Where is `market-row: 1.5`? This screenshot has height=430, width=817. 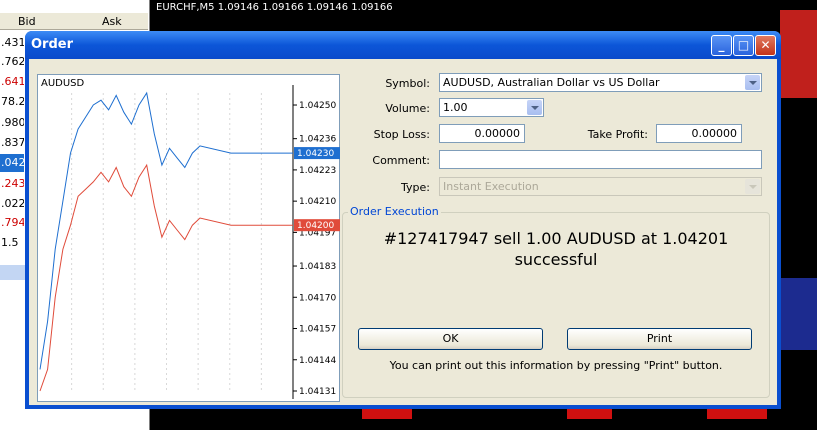 market-row: 1.5 is located at coordinates (12, 243).